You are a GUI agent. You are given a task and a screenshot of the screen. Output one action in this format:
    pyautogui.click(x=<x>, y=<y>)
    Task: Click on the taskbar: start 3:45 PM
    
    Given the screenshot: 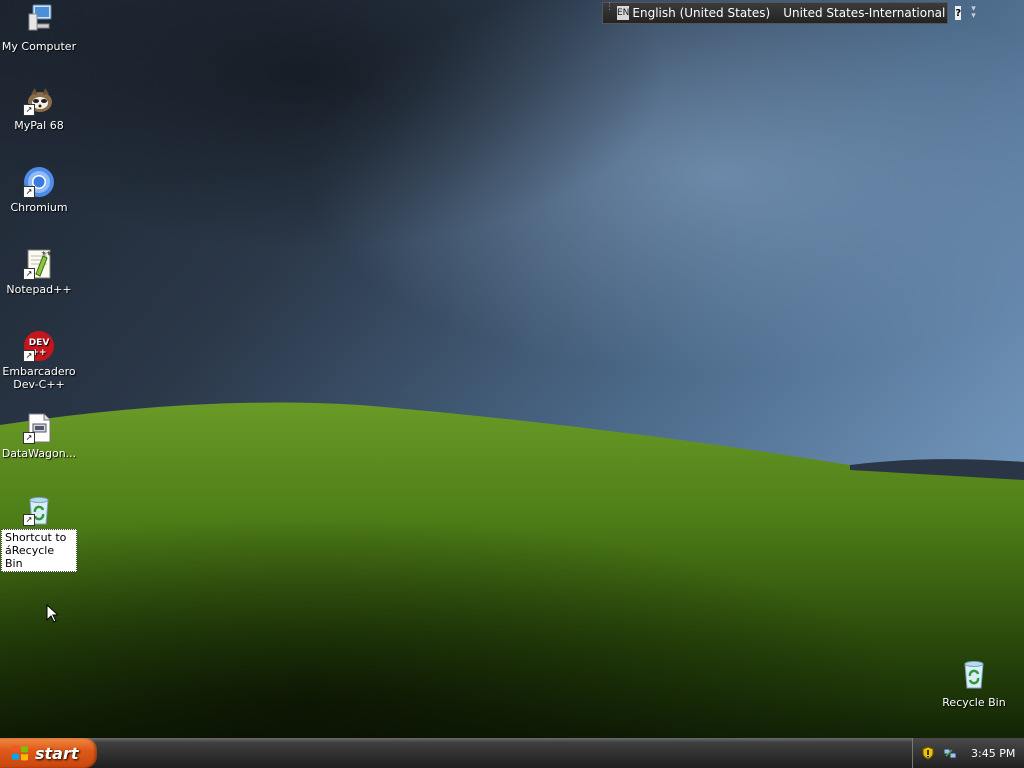 What is the action you would take?
    pyautogui.click(x=512, y=753)
    